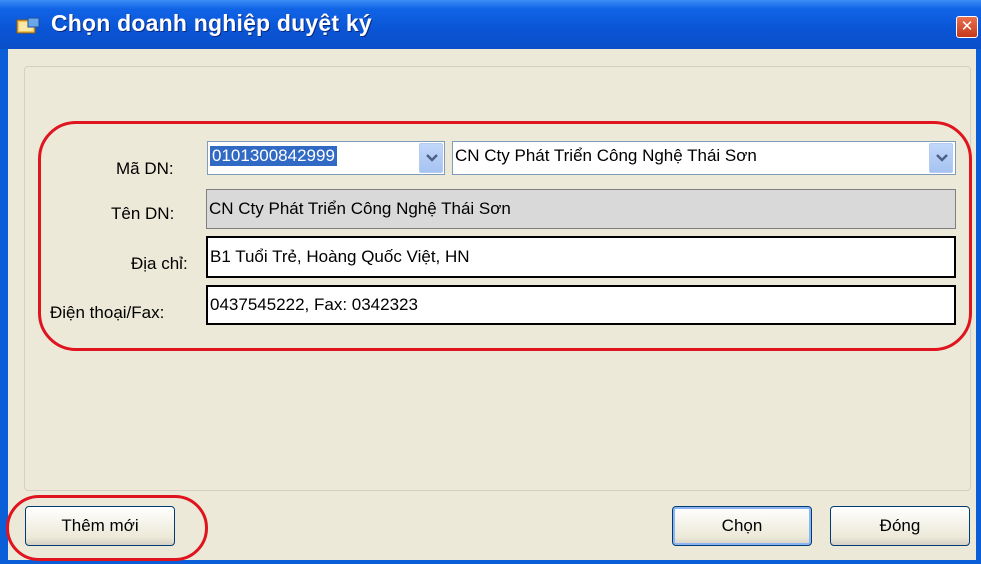 The width and height of the screenshot is (981, 564). I want to click on ma-dn-value: 0101300842999, so click(273, 156).